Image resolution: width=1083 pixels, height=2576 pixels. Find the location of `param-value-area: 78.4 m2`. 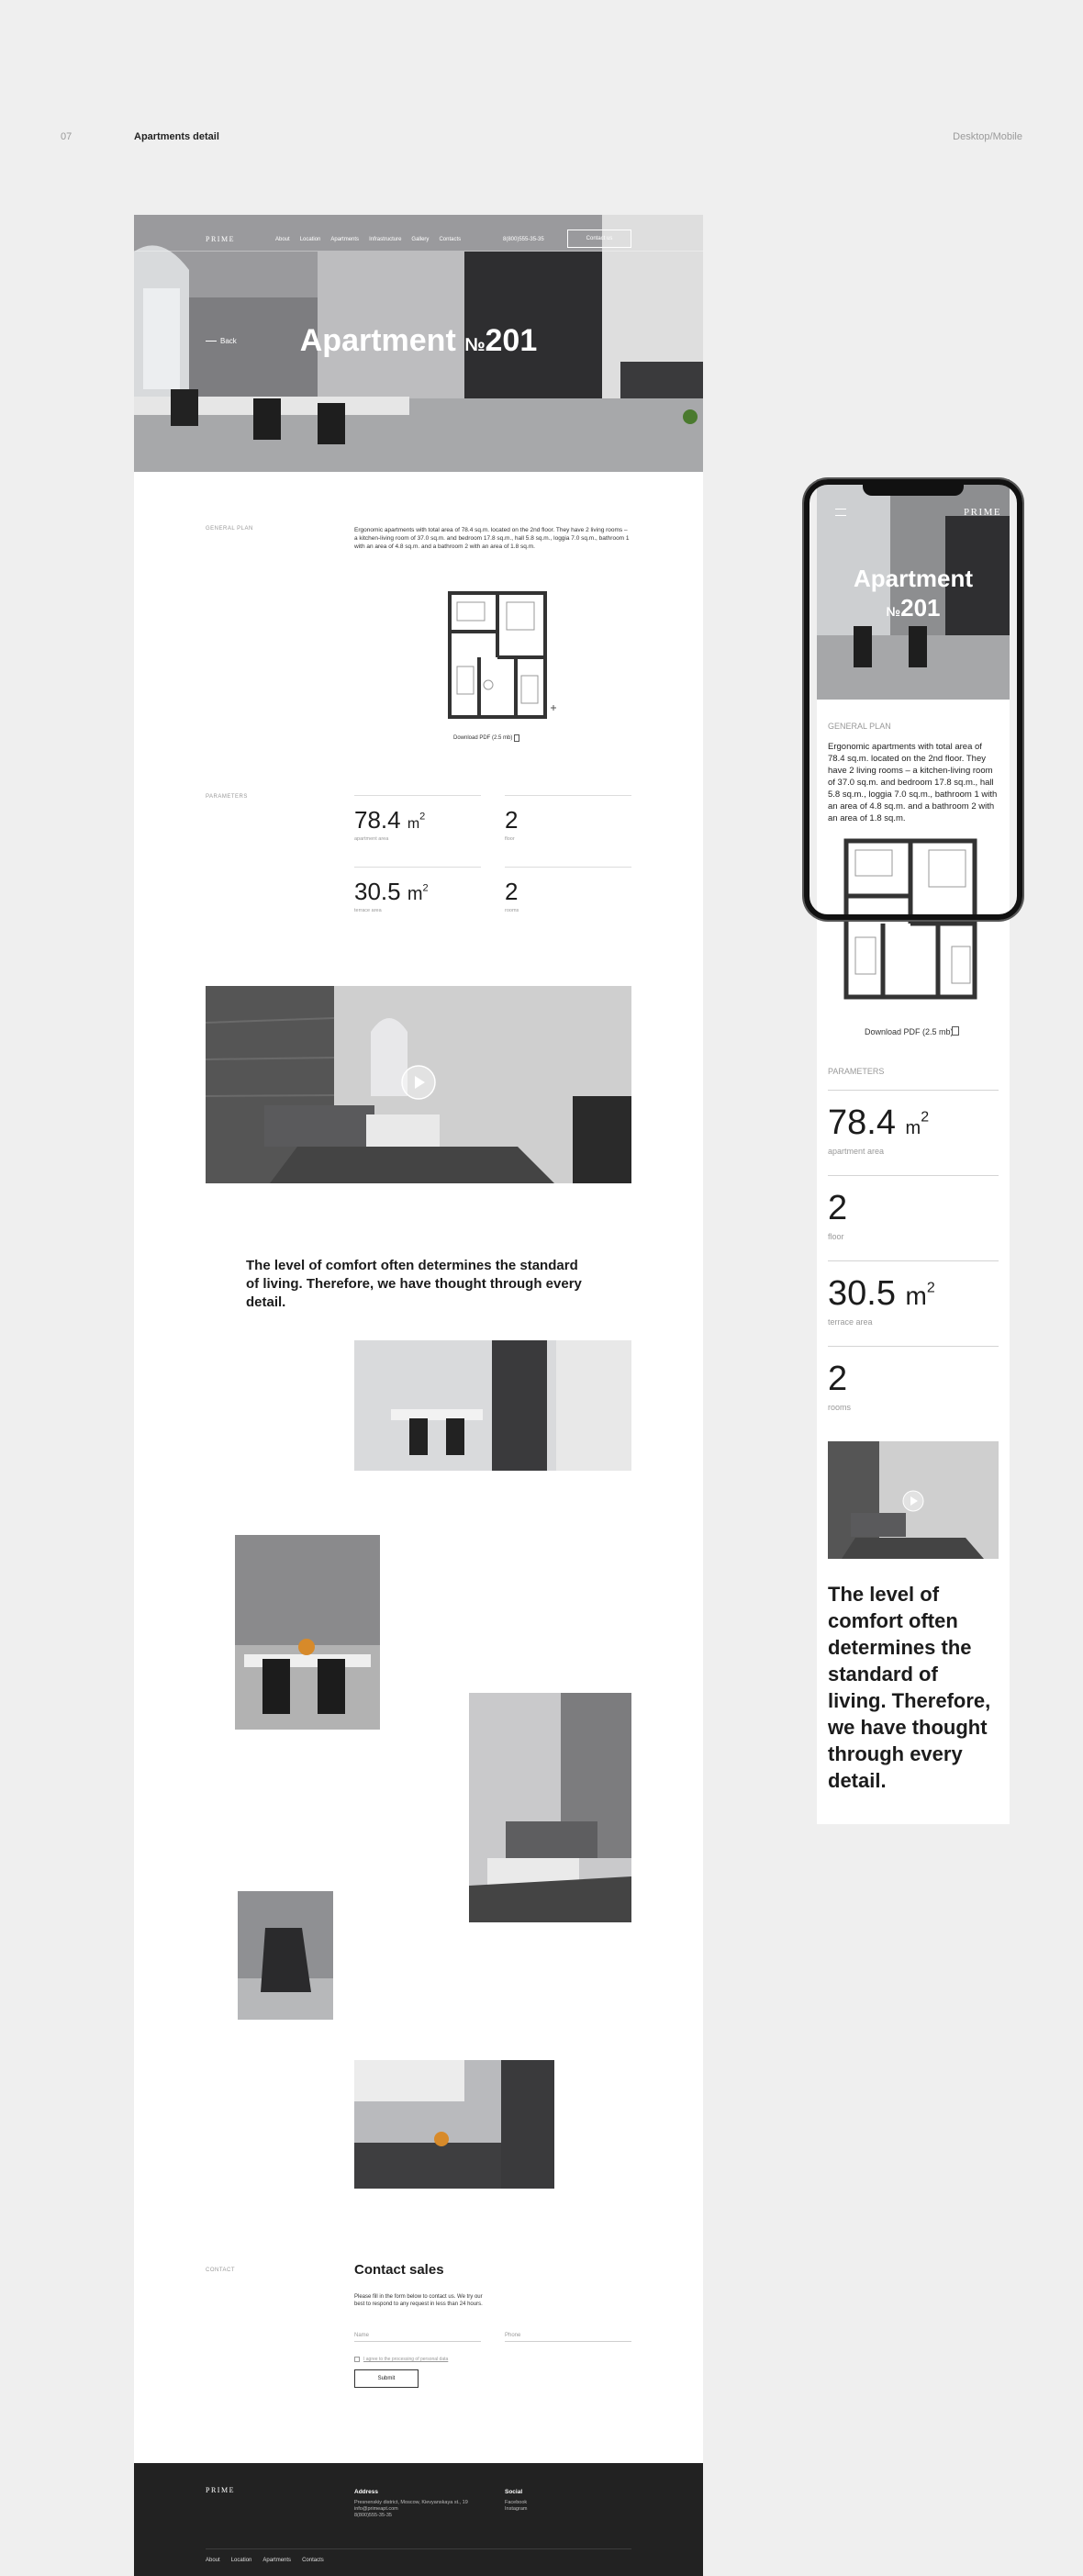

param-value-area: 78.4 m2 is located at coordinates (389, 820).